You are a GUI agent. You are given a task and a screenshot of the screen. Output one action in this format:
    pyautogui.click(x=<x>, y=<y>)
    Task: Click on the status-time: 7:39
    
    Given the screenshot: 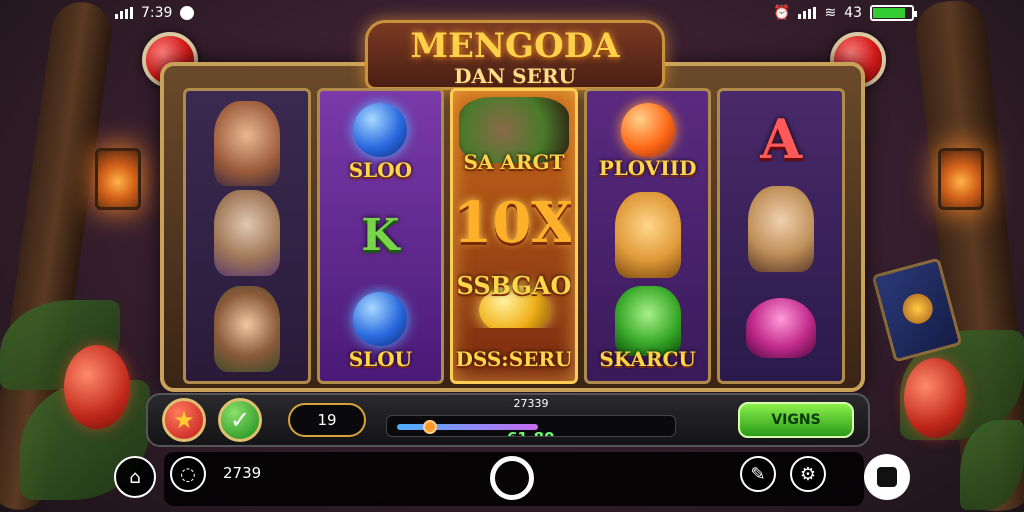 What is the action you would take?
    pyautogui.click(x=157, y=13)
    